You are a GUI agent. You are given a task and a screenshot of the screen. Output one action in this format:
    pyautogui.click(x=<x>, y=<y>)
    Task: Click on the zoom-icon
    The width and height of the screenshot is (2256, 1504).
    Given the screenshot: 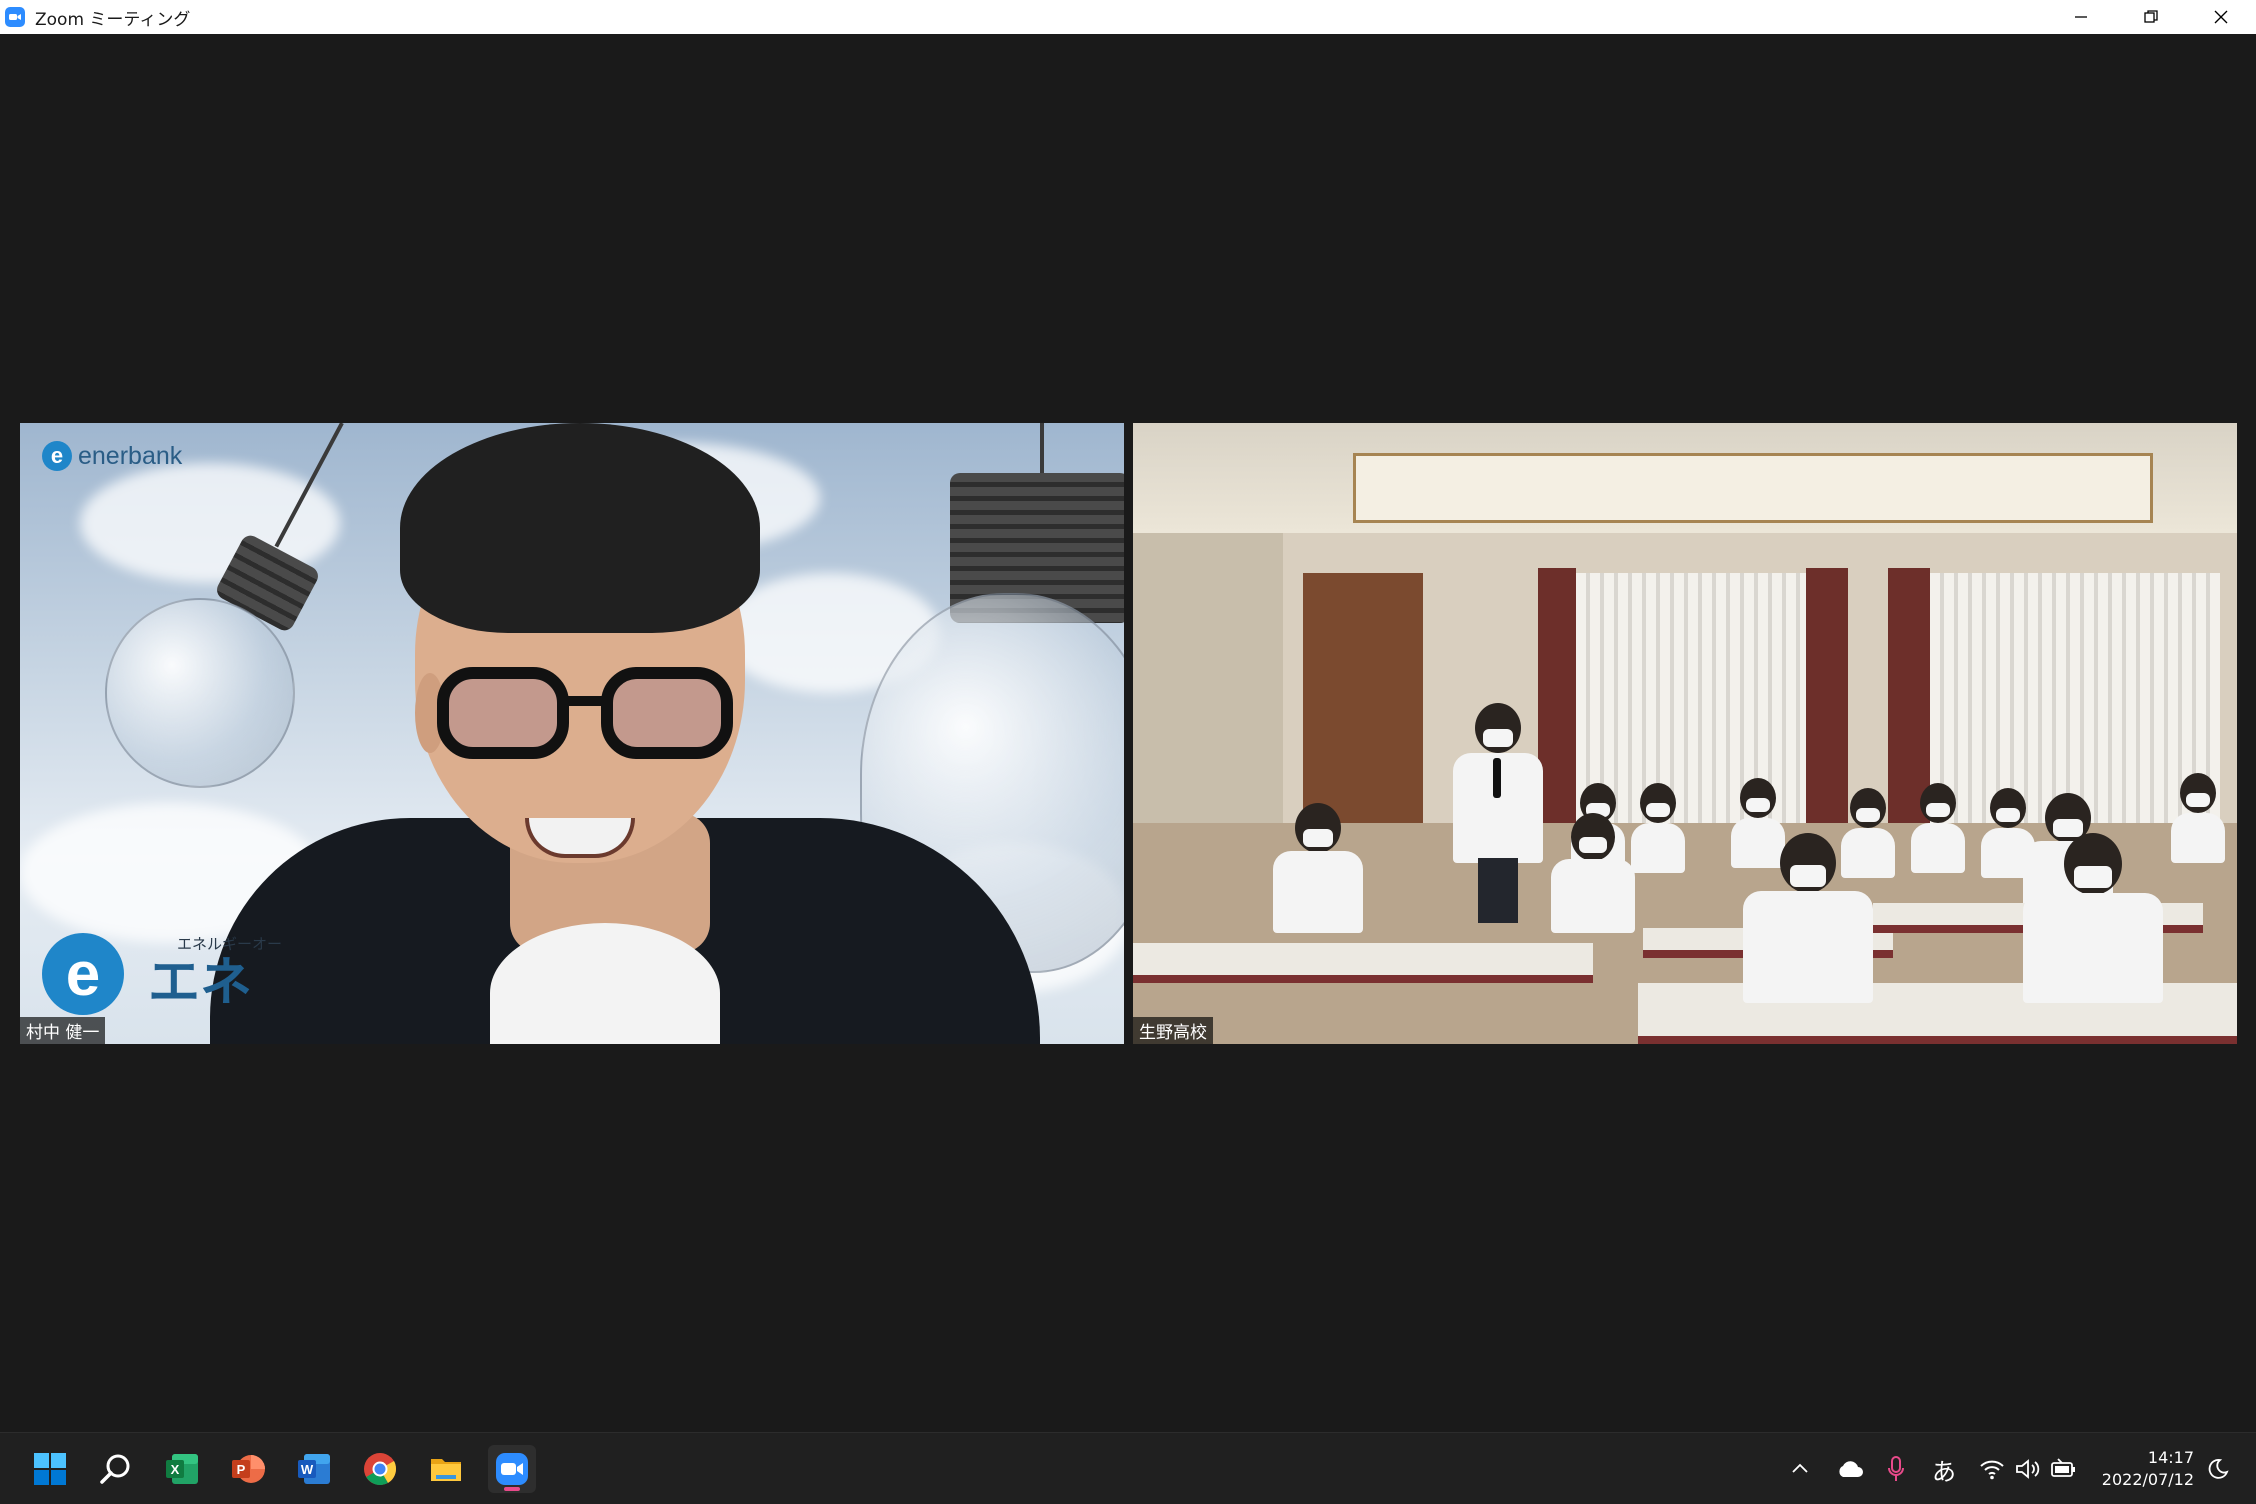 What is the action you would take?
    pyautogui.click(x=512, y=1469)
    